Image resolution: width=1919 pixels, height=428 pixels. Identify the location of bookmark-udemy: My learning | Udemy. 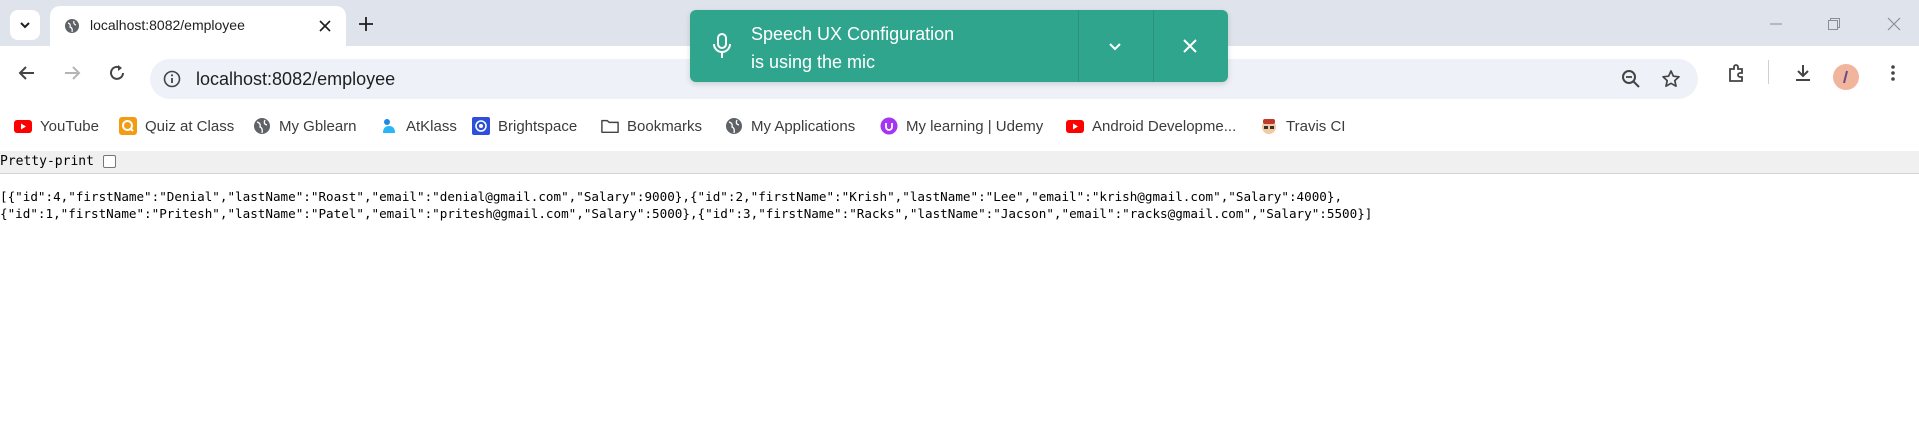
(961, 126).